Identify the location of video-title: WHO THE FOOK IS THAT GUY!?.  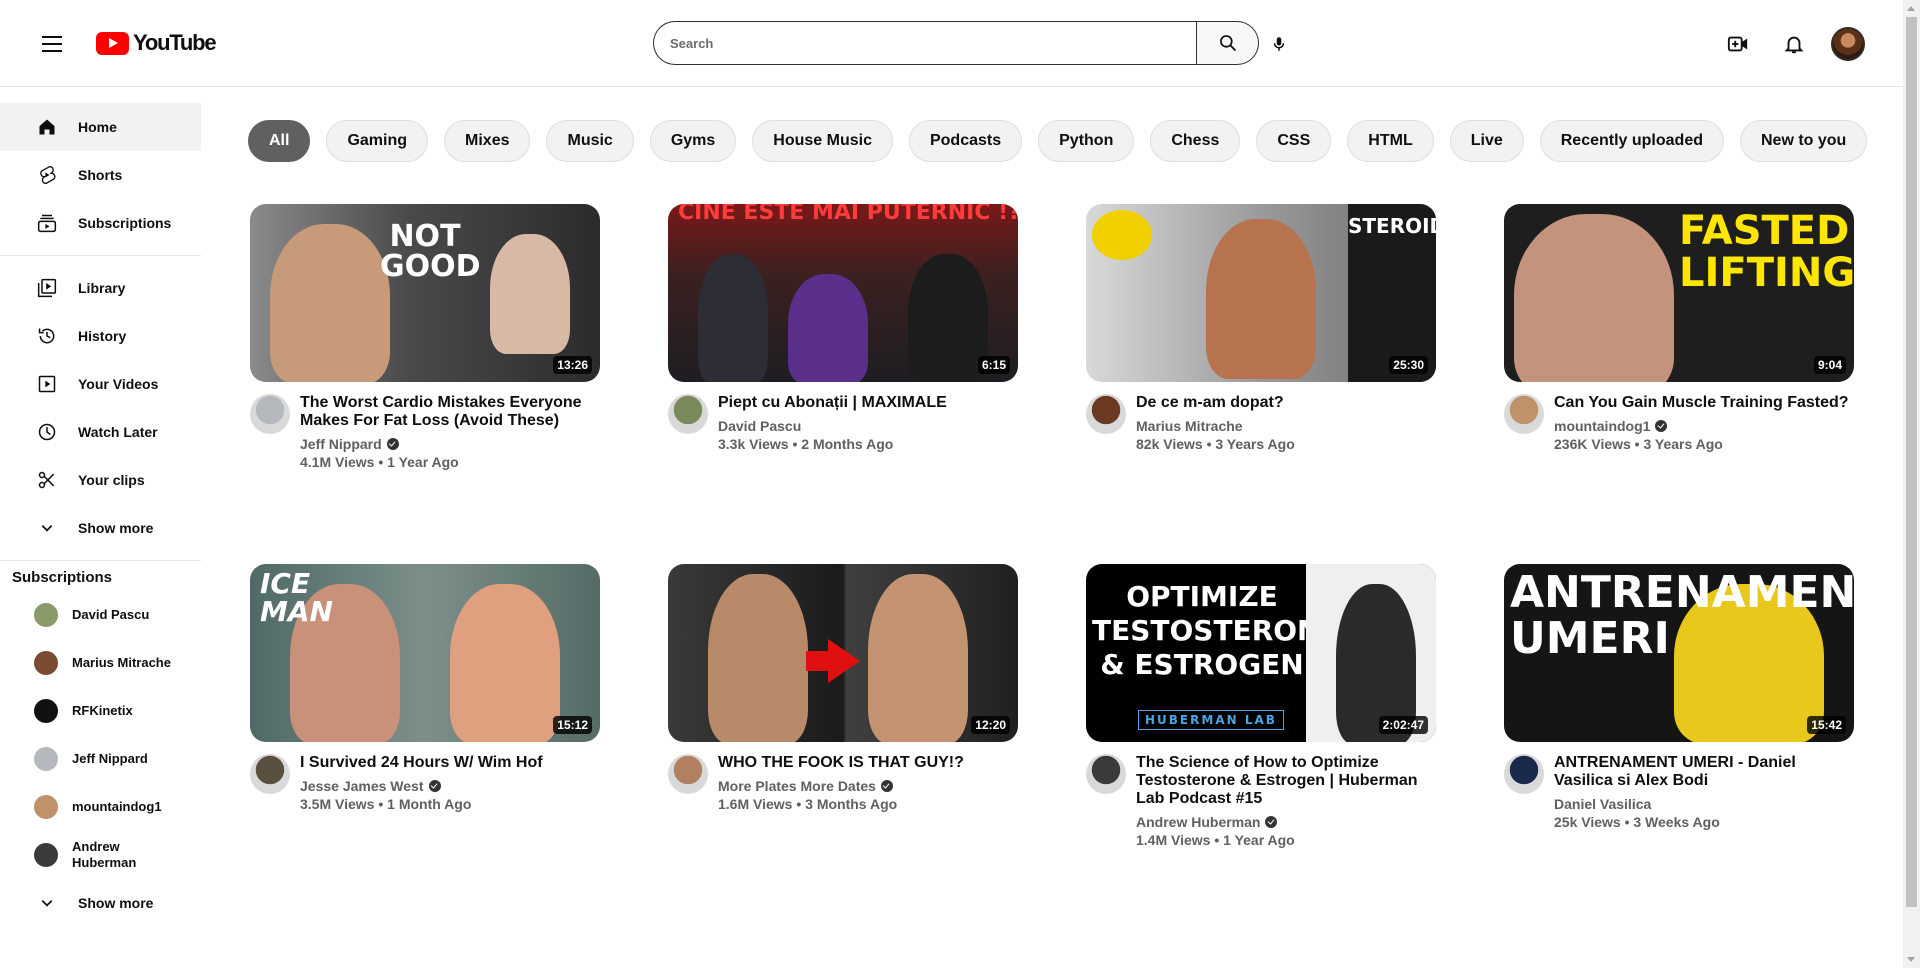
(868, 763).